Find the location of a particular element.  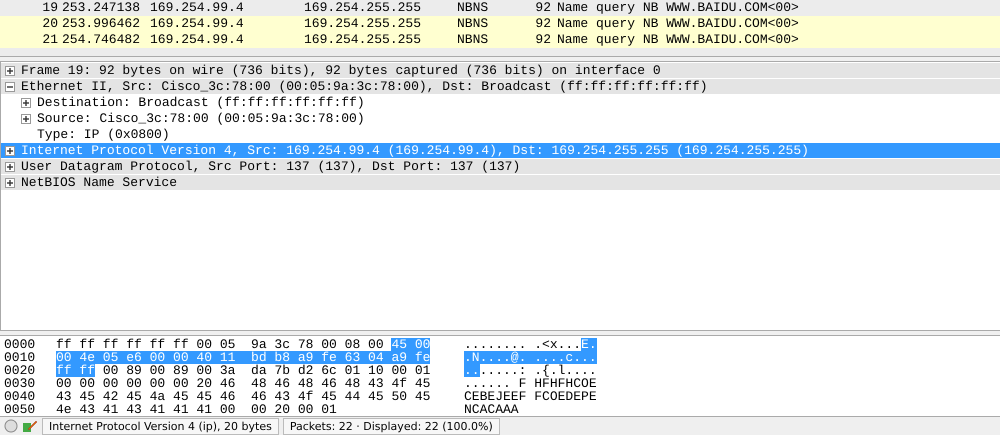

detail-row: Frame 19: 92 bytes on wire (736 bits), 92 bytes captured (736 bits) on interface 0 is located at coordinates (500, 70).